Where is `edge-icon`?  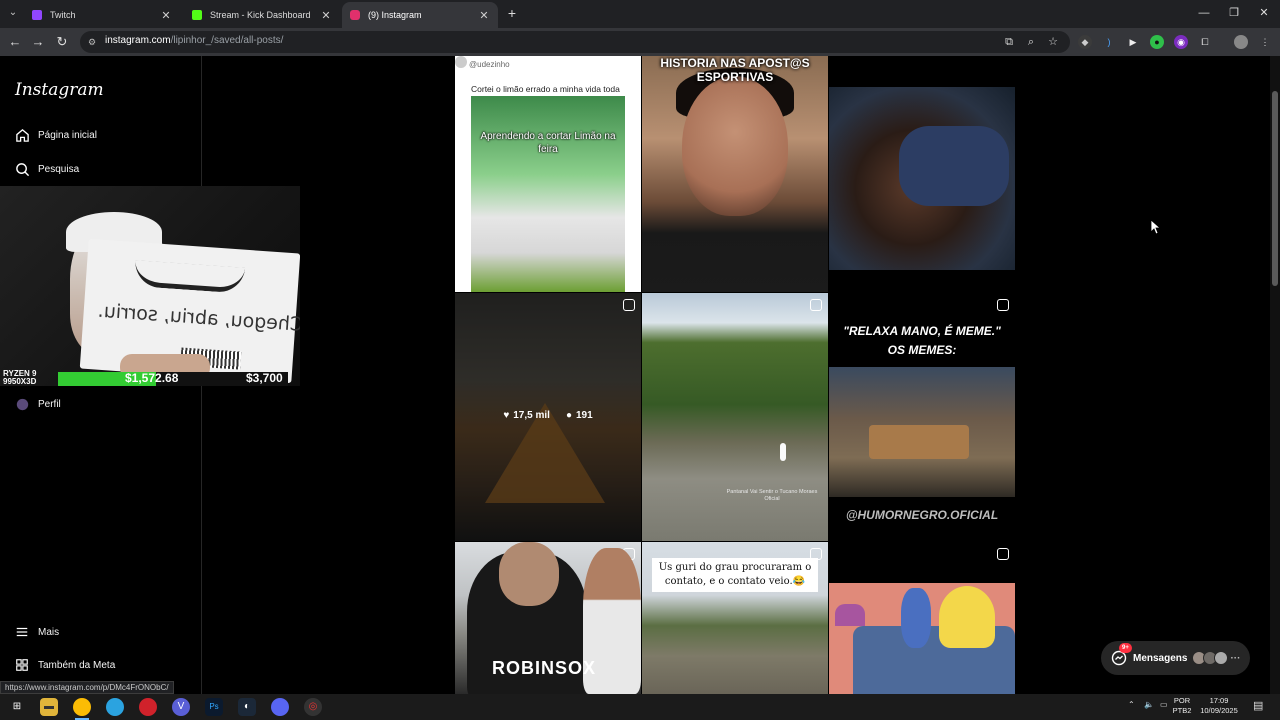 edge-icon is located at coordinates (115, 707).